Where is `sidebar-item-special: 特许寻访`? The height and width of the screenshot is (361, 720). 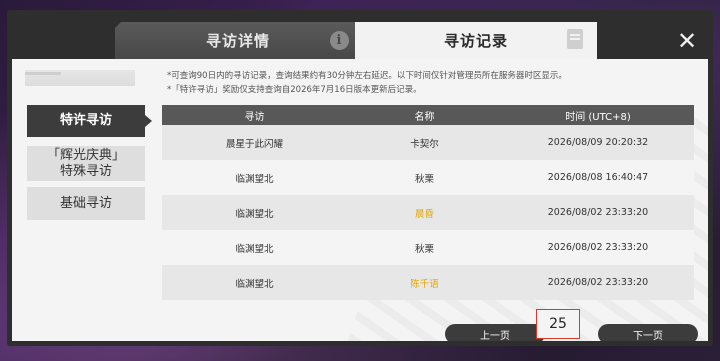
sidebar-item-special: 特许寻访 is located at coordinates (89, 121).